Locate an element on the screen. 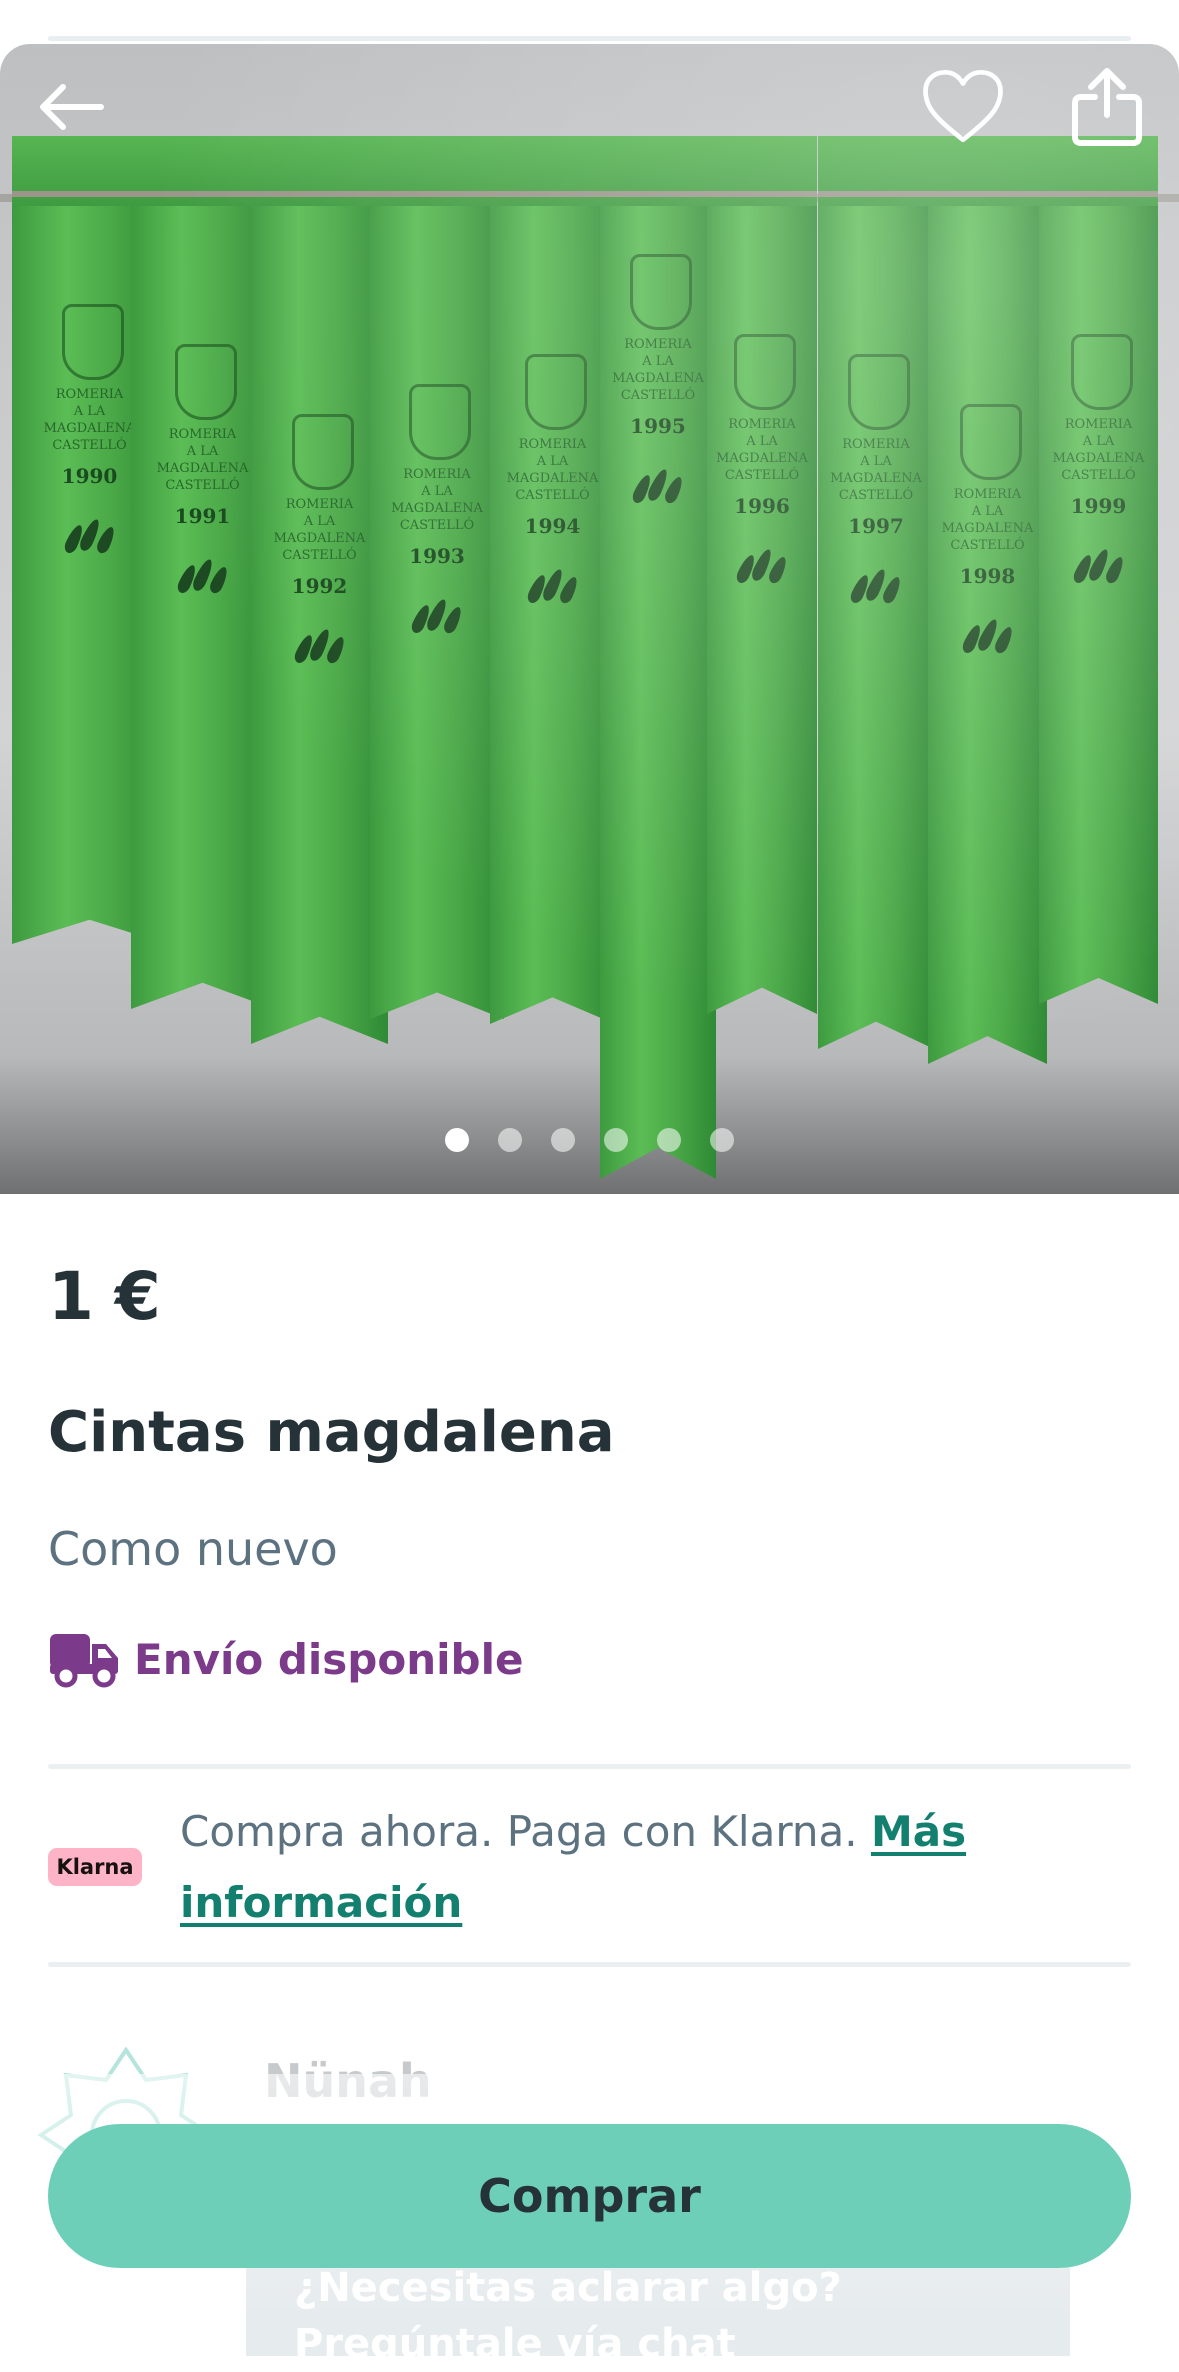 Image resolution: width=1179 pixels, height=2372 pixels. share-button is located at coordinates (1107, 107).